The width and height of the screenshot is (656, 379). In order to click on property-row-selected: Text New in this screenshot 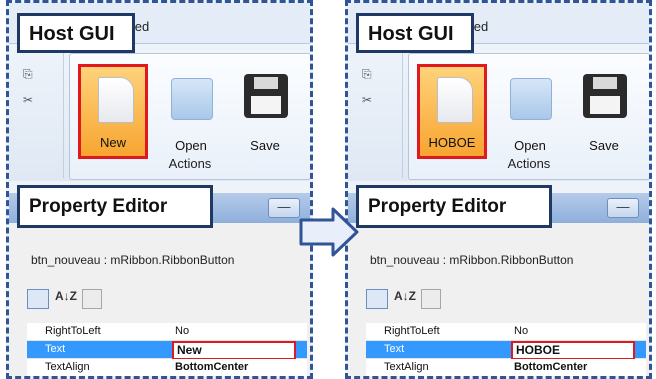, I will do `click(167, 350)`.